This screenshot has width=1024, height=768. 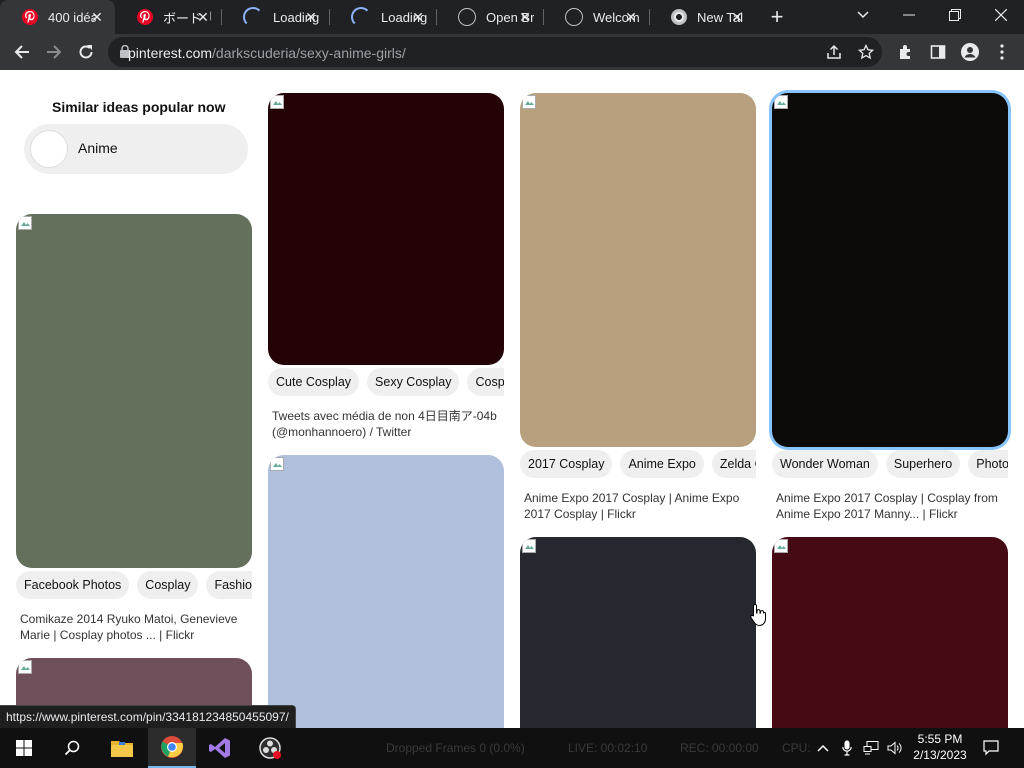 I want to click on similar-idea-chip: Anime, so click(x=136, y=149).